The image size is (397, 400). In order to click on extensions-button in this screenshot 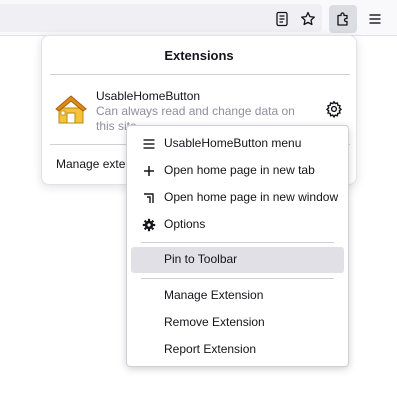, I will do `click(343, 19)`.